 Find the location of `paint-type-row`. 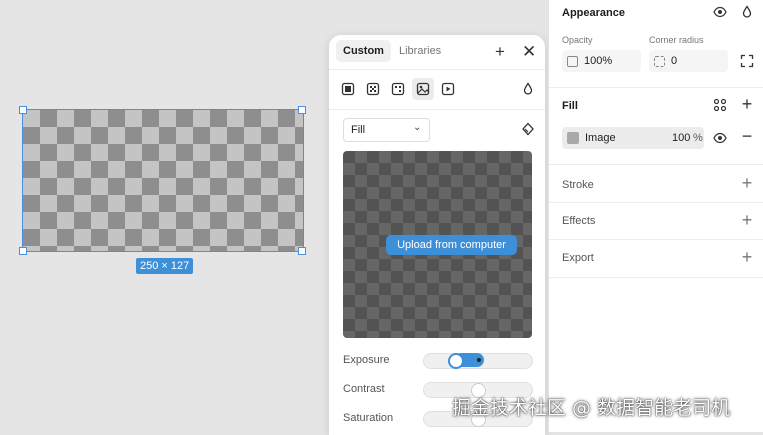

paint-type-row is located at coordinates (437, 89).